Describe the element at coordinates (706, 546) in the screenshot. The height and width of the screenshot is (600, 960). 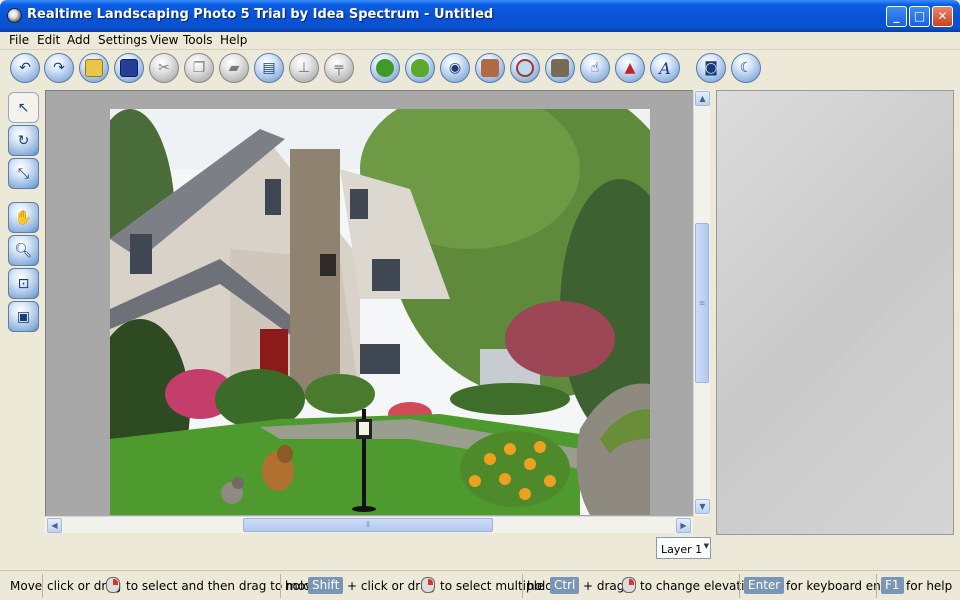
I see `chevron-down-icon: ▼` at that location.